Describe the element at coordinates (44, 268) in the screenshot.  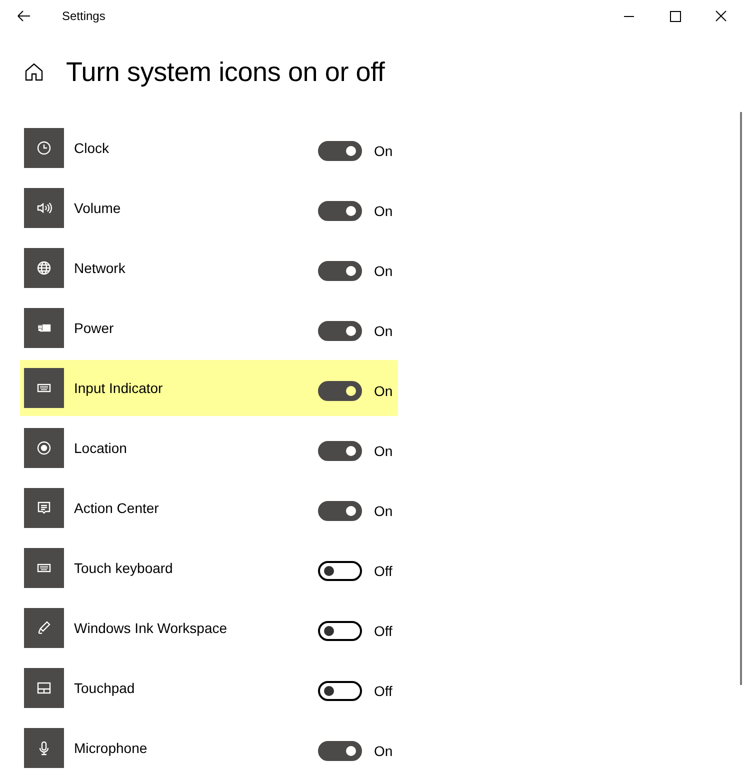
I see `globe-icon` at that location.